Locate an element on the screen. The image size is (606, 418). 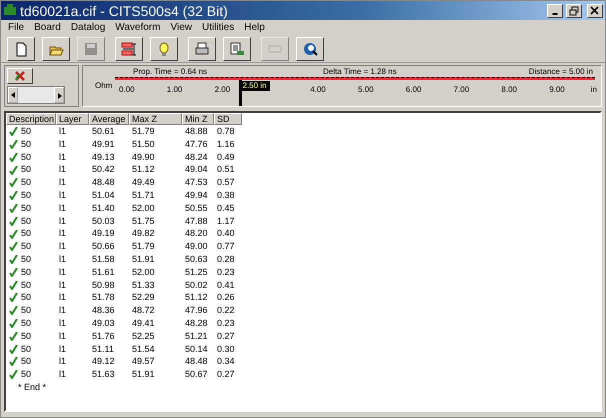
menu-item: View is located at coordinates (181, 27).